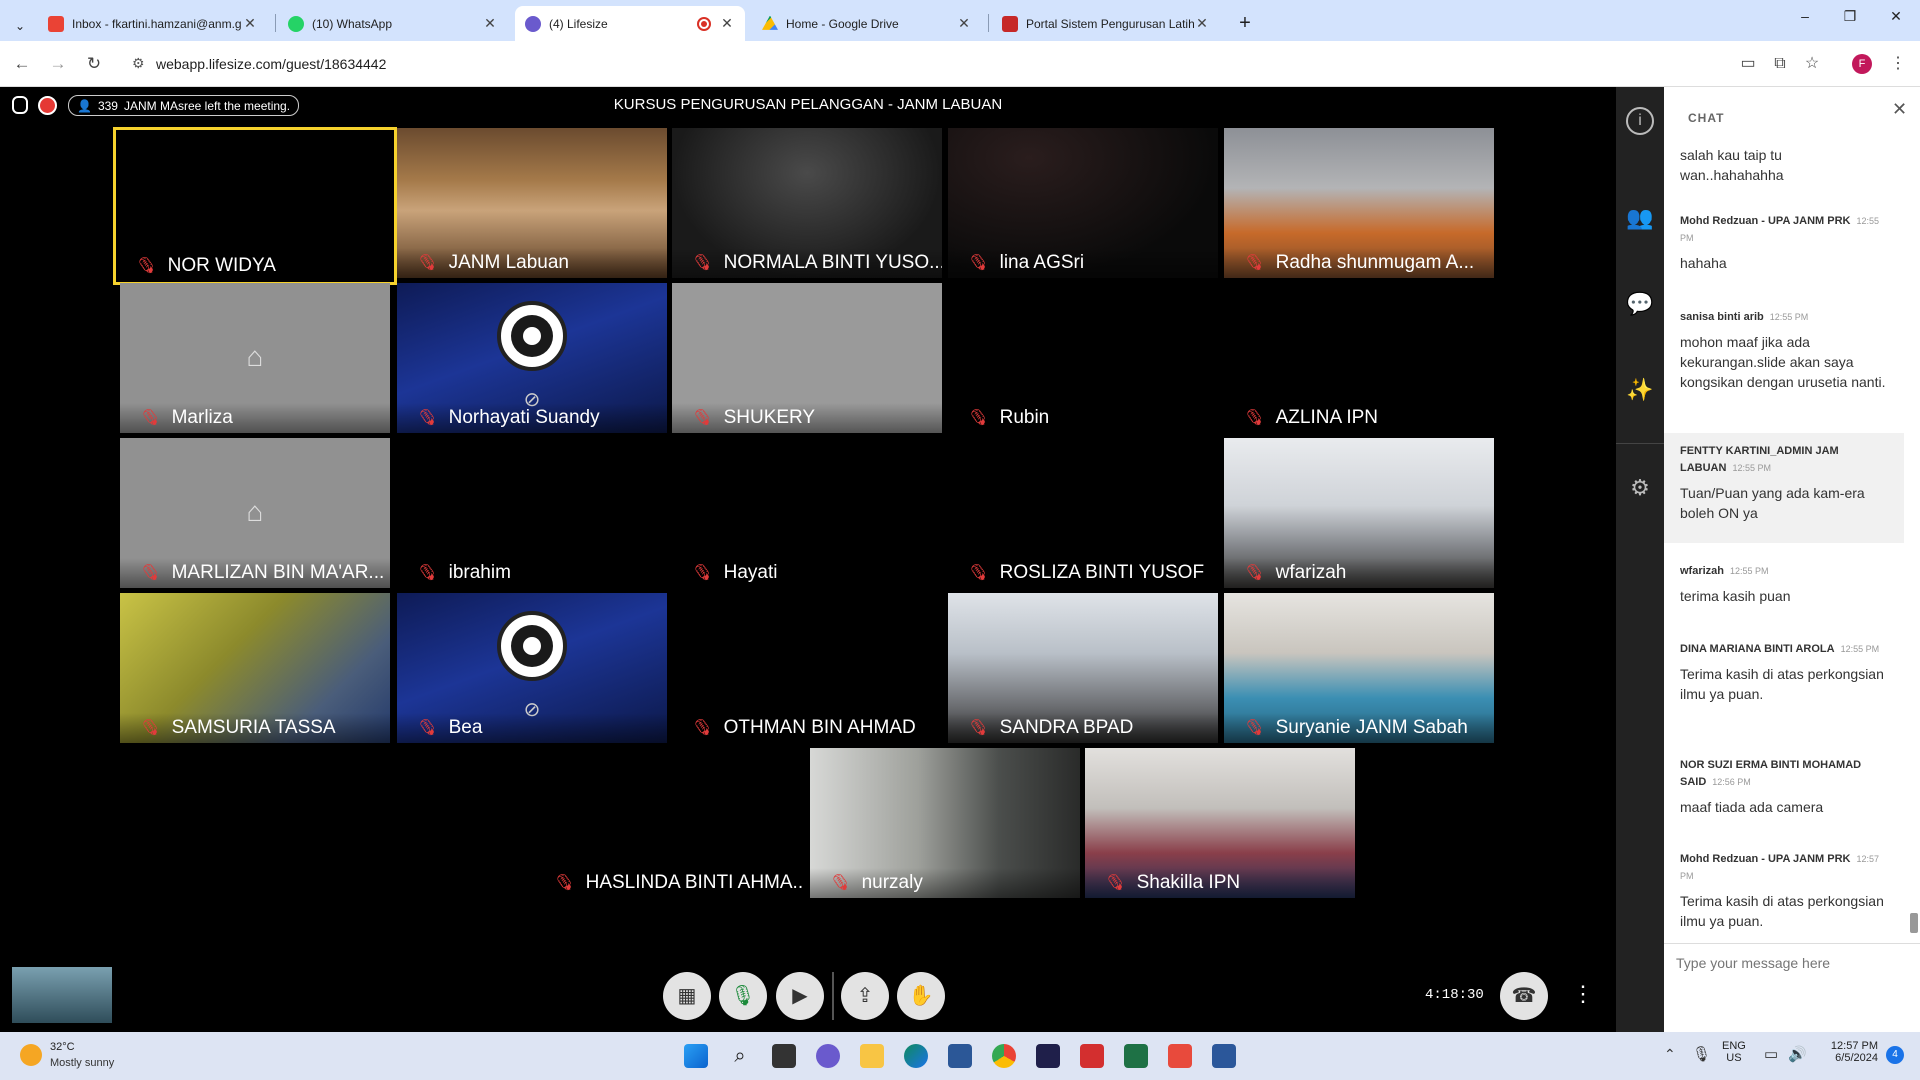 The width and height of the screenshot is (1920, 1080). Describe the element at coordinates (743, 996) in the screenshot. I see `microphone-button: 🎙` at that location.